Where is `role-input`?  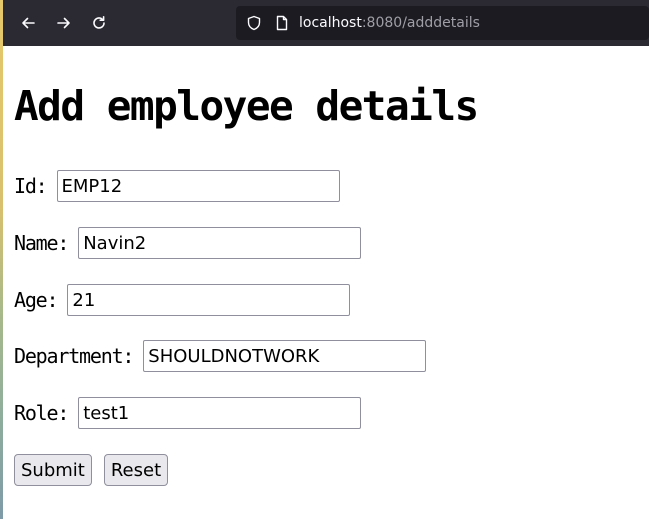
role-input is located at coordinates (220, 413).